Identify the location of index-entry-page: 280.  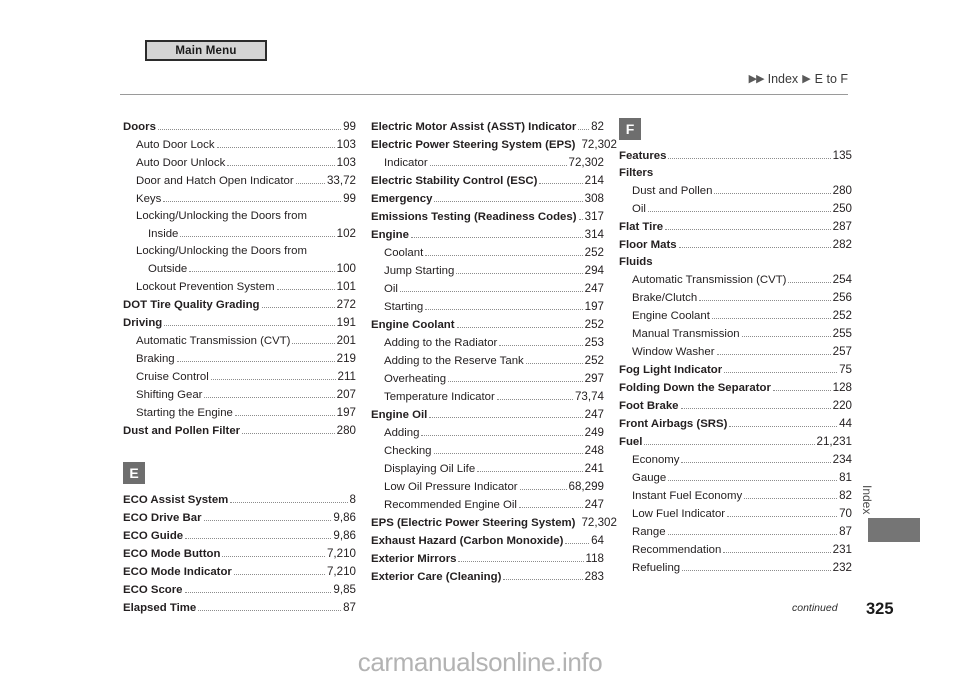
(842, 190).